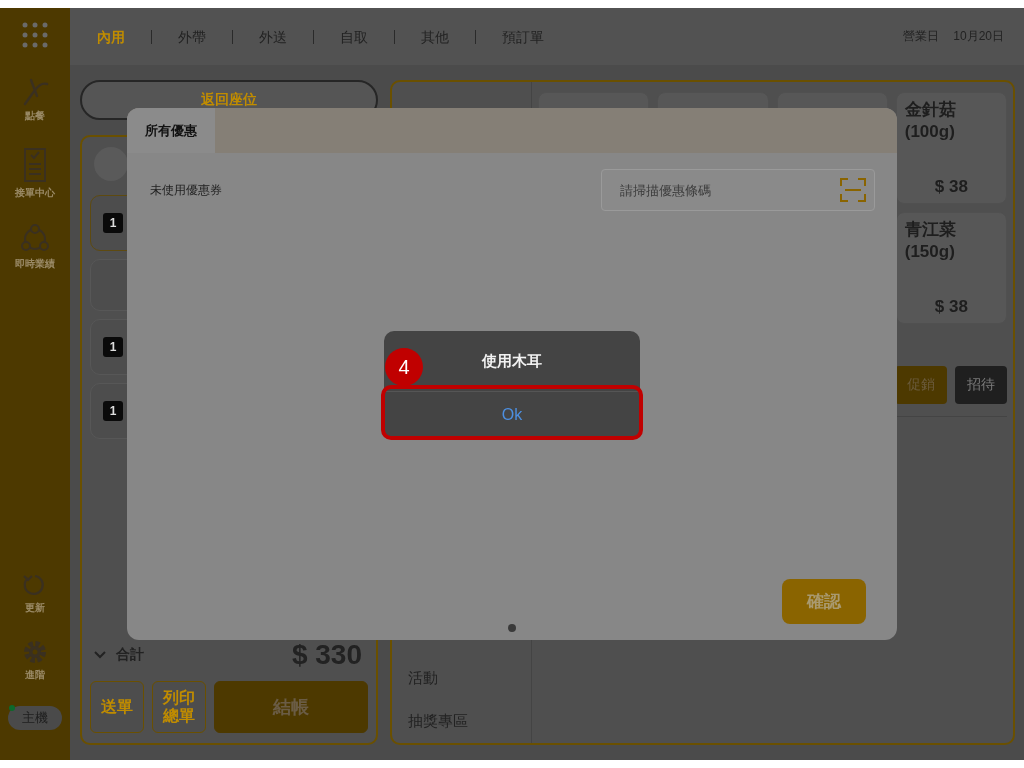 This screenshot has height=768, width=1024. I want to click on app-grid-icon, so click(35, 35).